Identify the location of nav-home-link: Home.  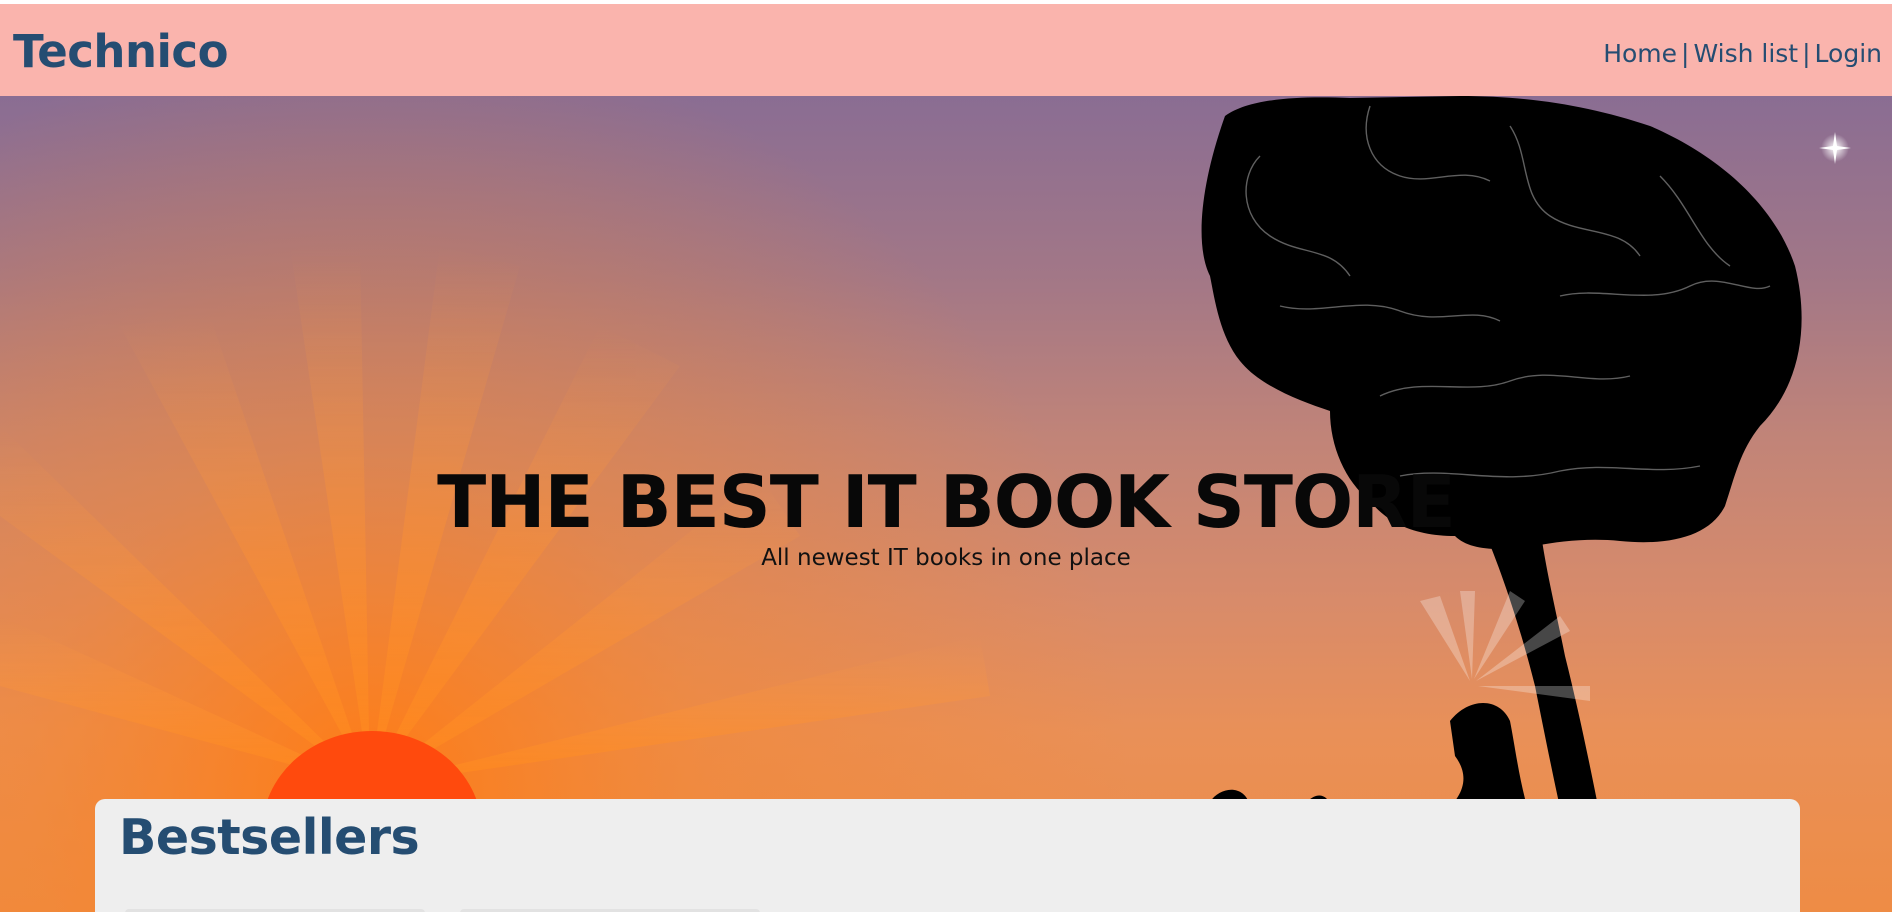
(1640, 53).